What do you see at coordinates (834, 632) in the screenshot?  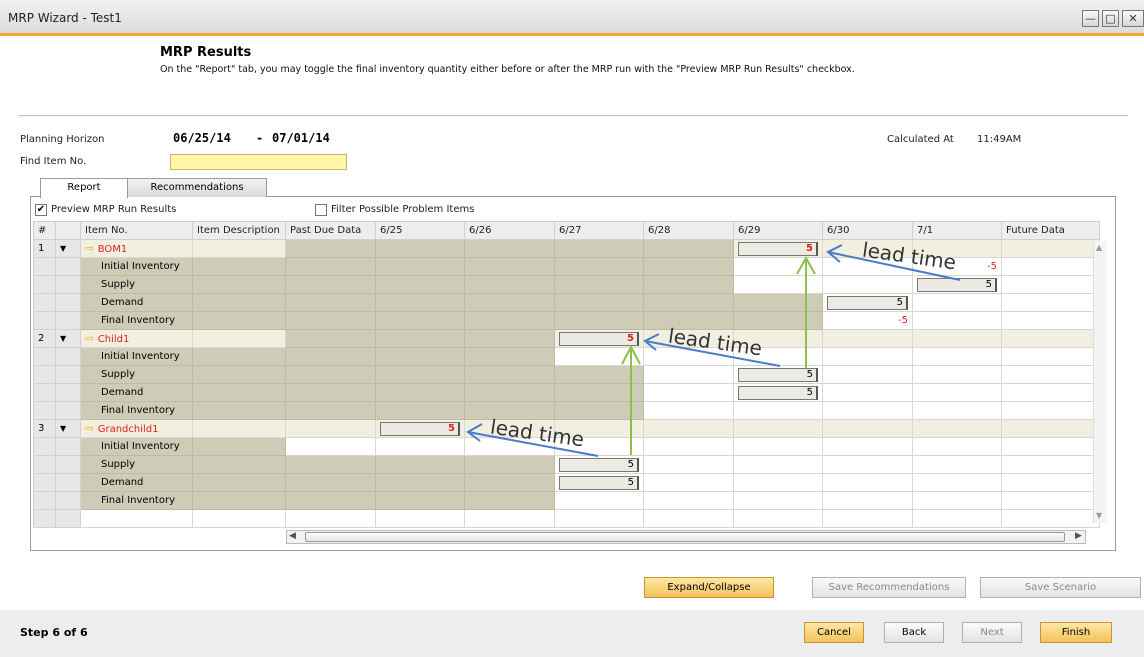 I see `cancel-button: Cancel` at bounding box center [834, 632].